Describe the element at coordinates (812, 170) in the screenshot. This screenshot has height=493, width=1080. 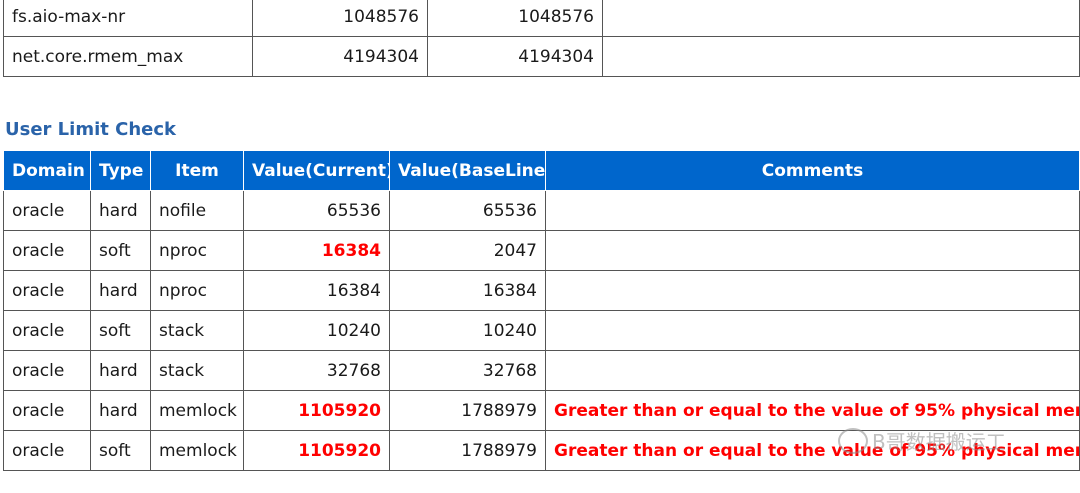
I see `header-comments: Comments` at that location.